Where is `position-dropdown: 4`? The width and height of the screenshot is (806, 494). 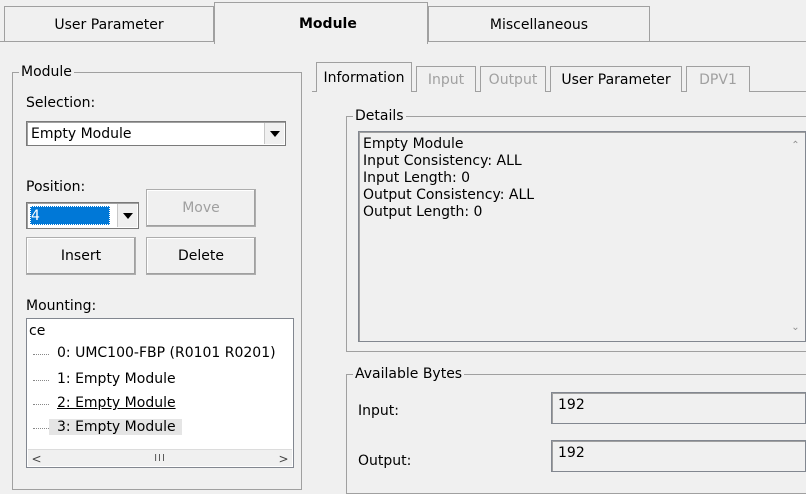
position-dropdown: 4 is located at coordinates (82, 215).